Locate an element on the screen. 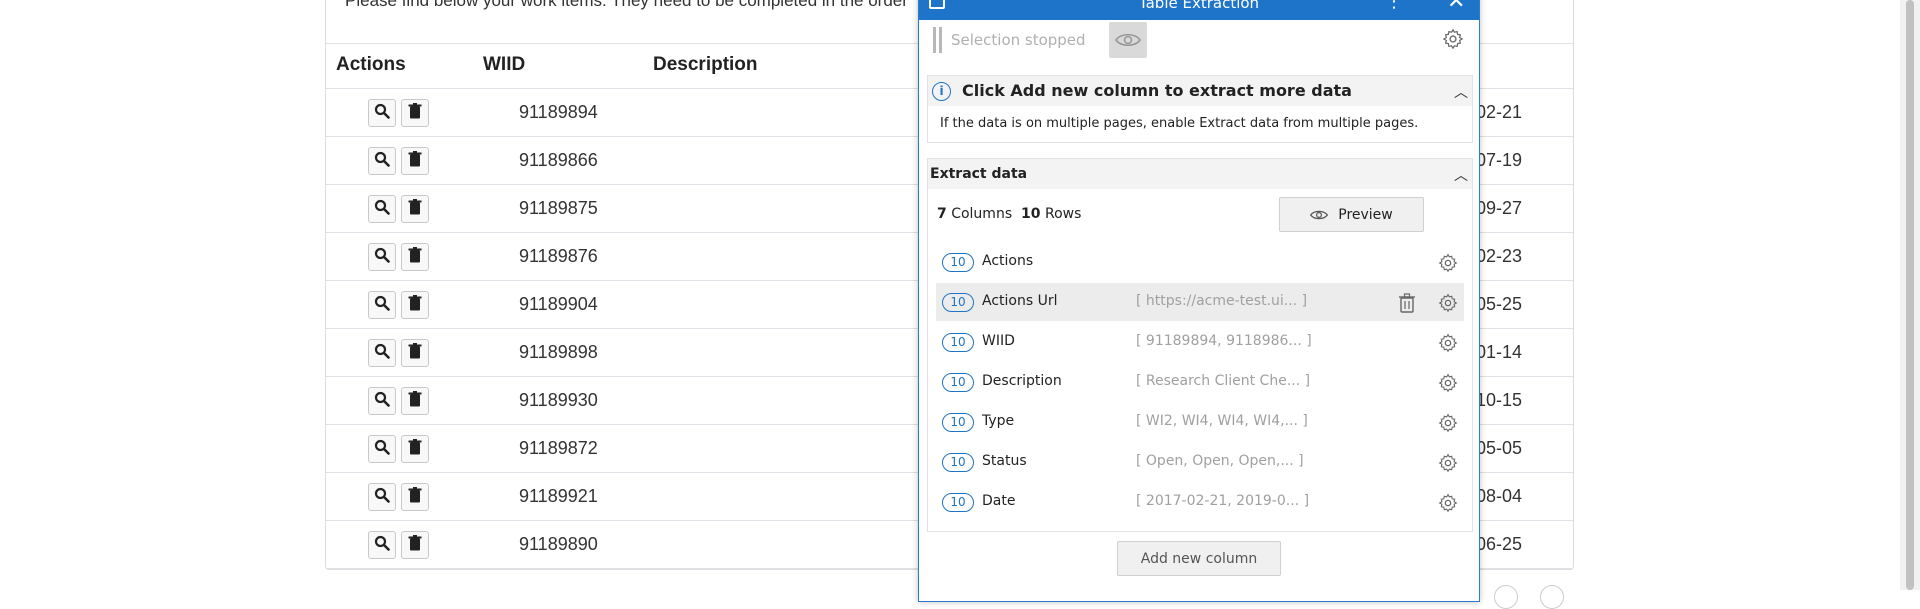 Image resolution: width=1920 pixels, height=609 pixels. wiid-cell: 91189921 is located at coordinates (558, 496).